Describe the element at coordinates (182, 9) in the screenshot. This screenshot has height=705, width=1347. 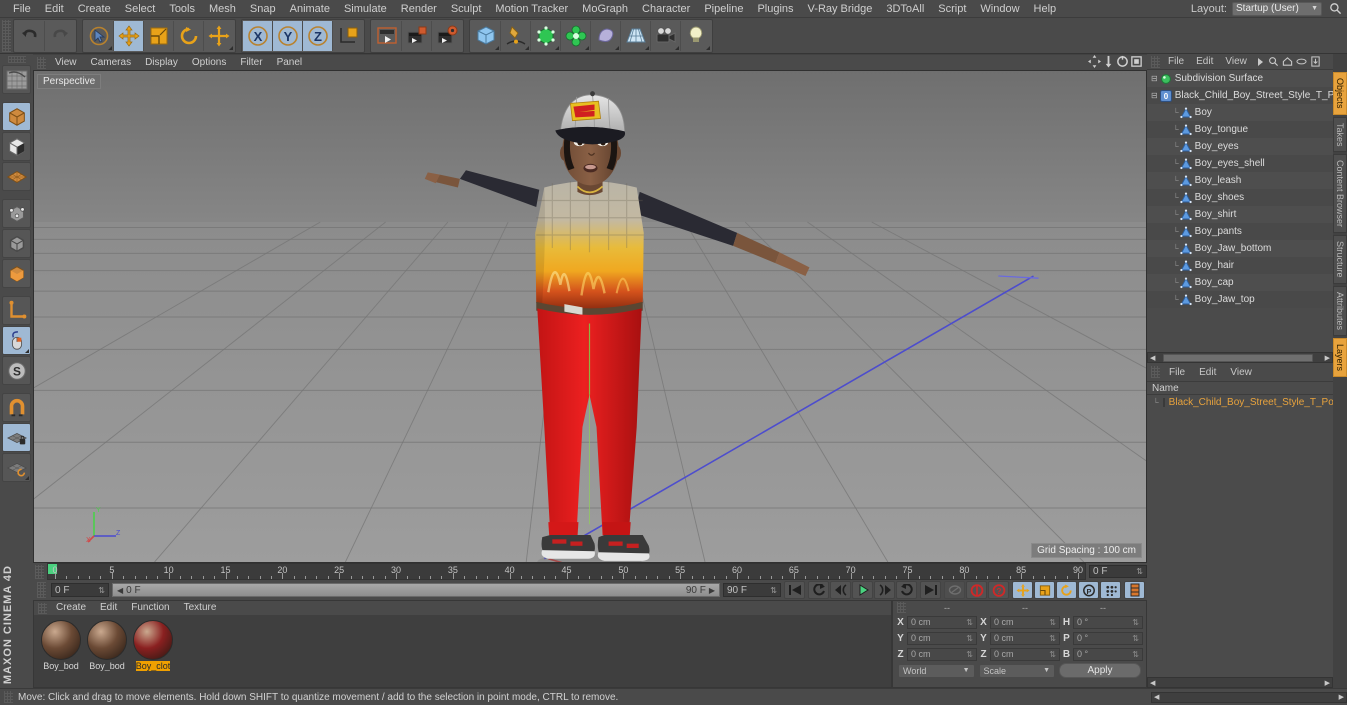
I see `menu-item-tools: Tools` at that location.